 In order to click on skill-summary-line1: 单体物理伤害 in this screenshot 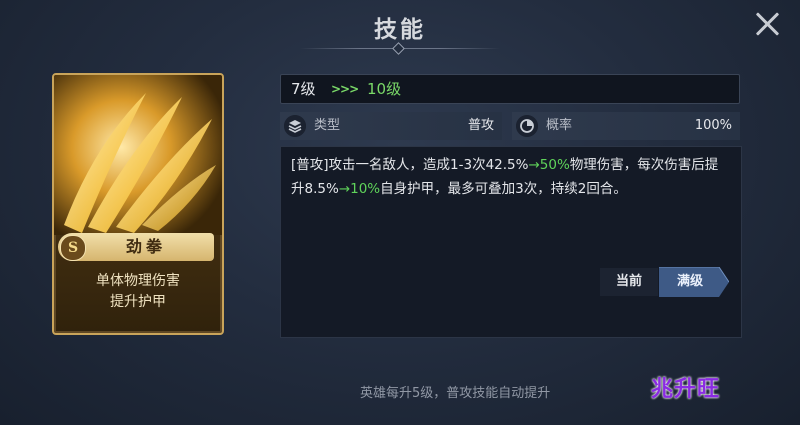, I will do `click(138, 281)`.